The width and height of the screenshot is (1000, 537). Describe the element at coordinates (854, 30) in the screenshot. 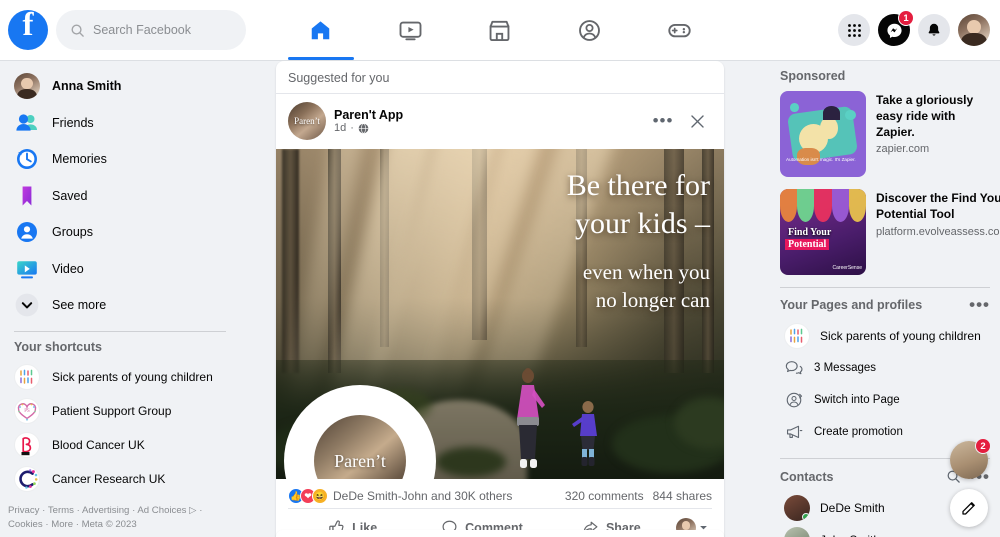

I see `grid-menu-button` at that location.